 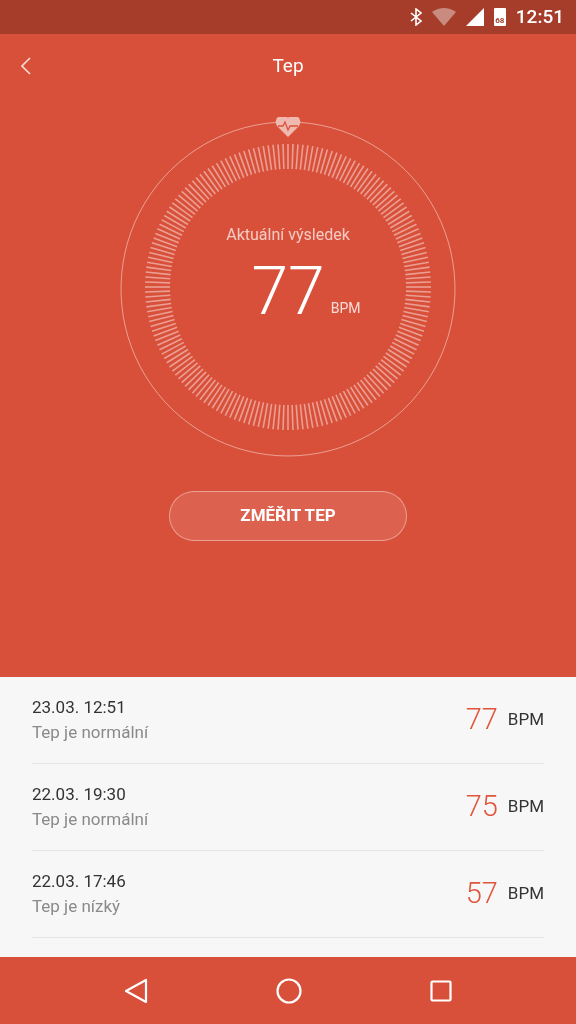 I want to click on bluetooth-icon, so click(x=415, y=17).